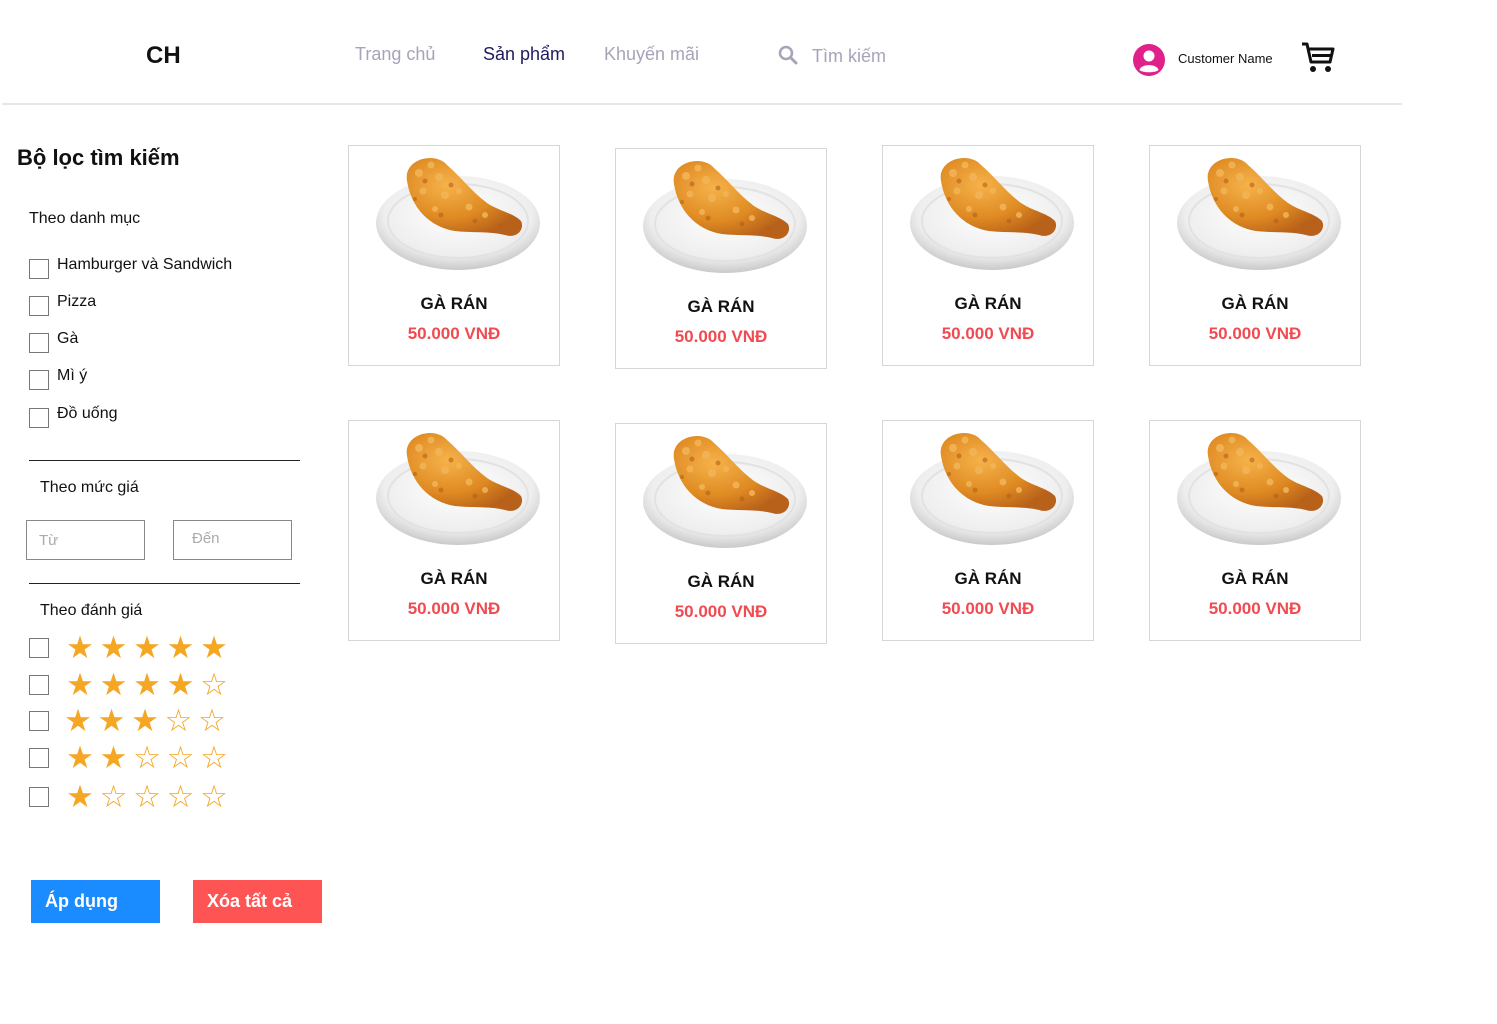 Image resolution: width=1497 pixels, height=1024 pixels. I want to click on category-label: Đồ uống, so click(87, 413).